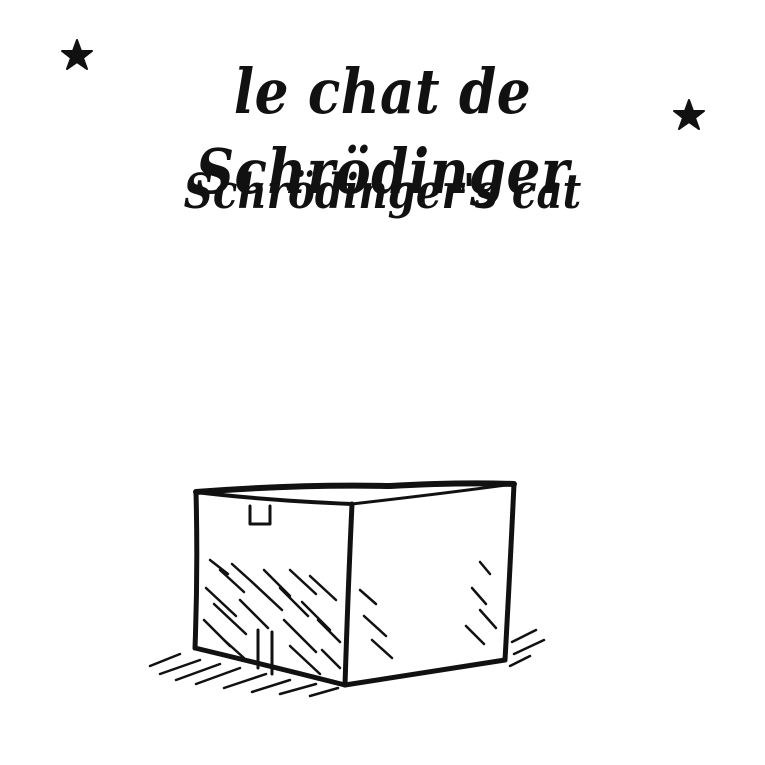  Describe the element at coordinates (347, 589) in the screenshot. I see `cardboard-box-icon` at that location.